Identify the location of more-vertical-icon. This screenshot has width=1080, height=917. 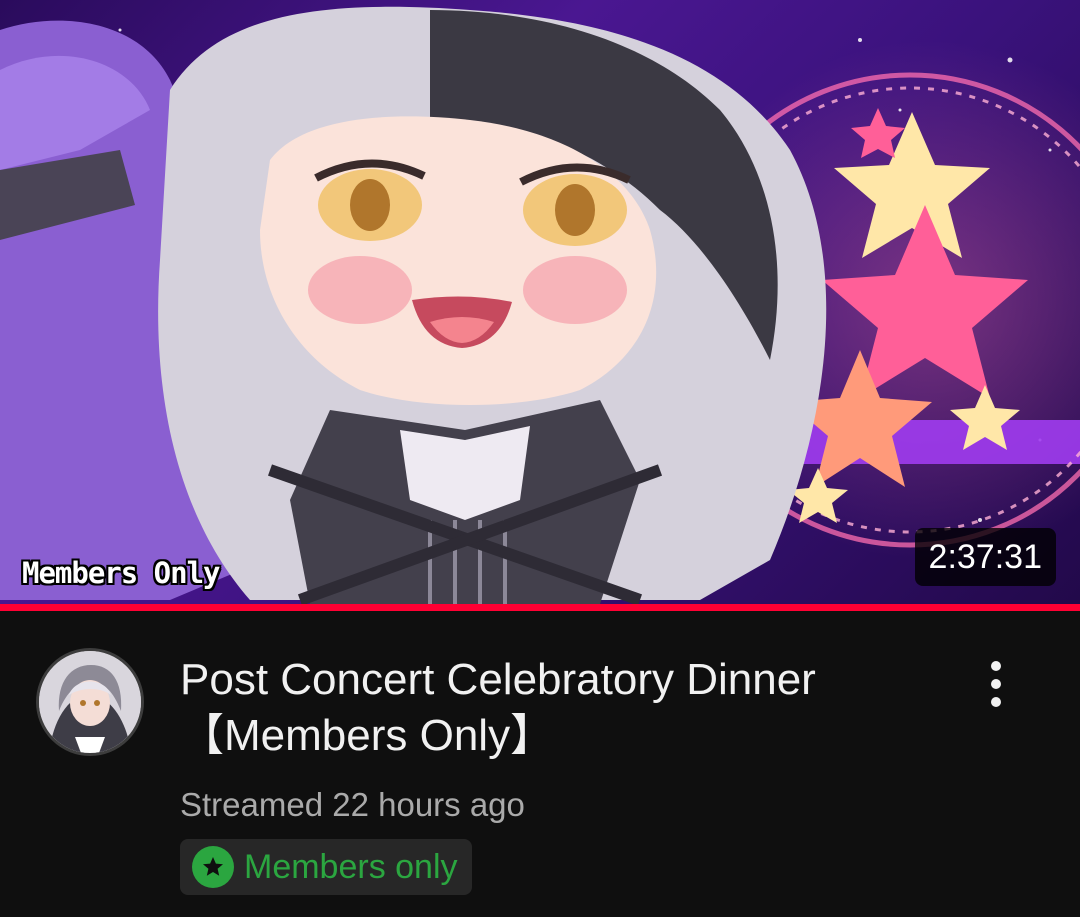
(996, 666).